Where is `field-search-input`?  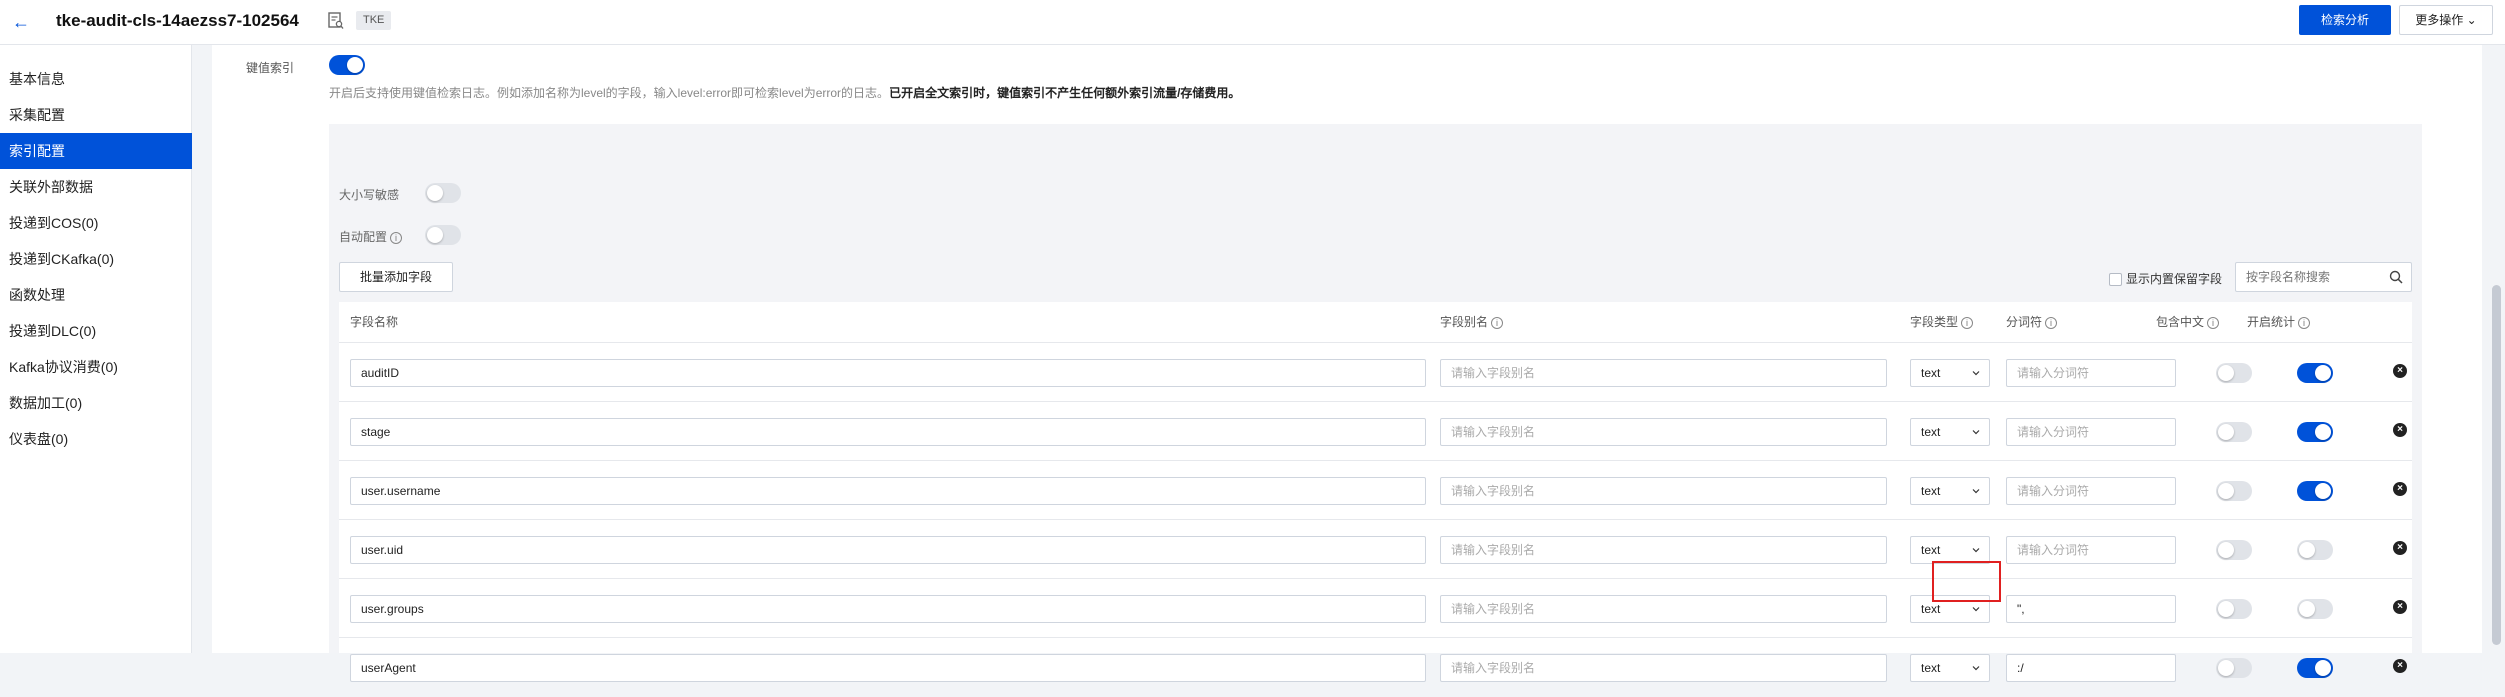 field-search-input is located at coordinates (2306, 277).